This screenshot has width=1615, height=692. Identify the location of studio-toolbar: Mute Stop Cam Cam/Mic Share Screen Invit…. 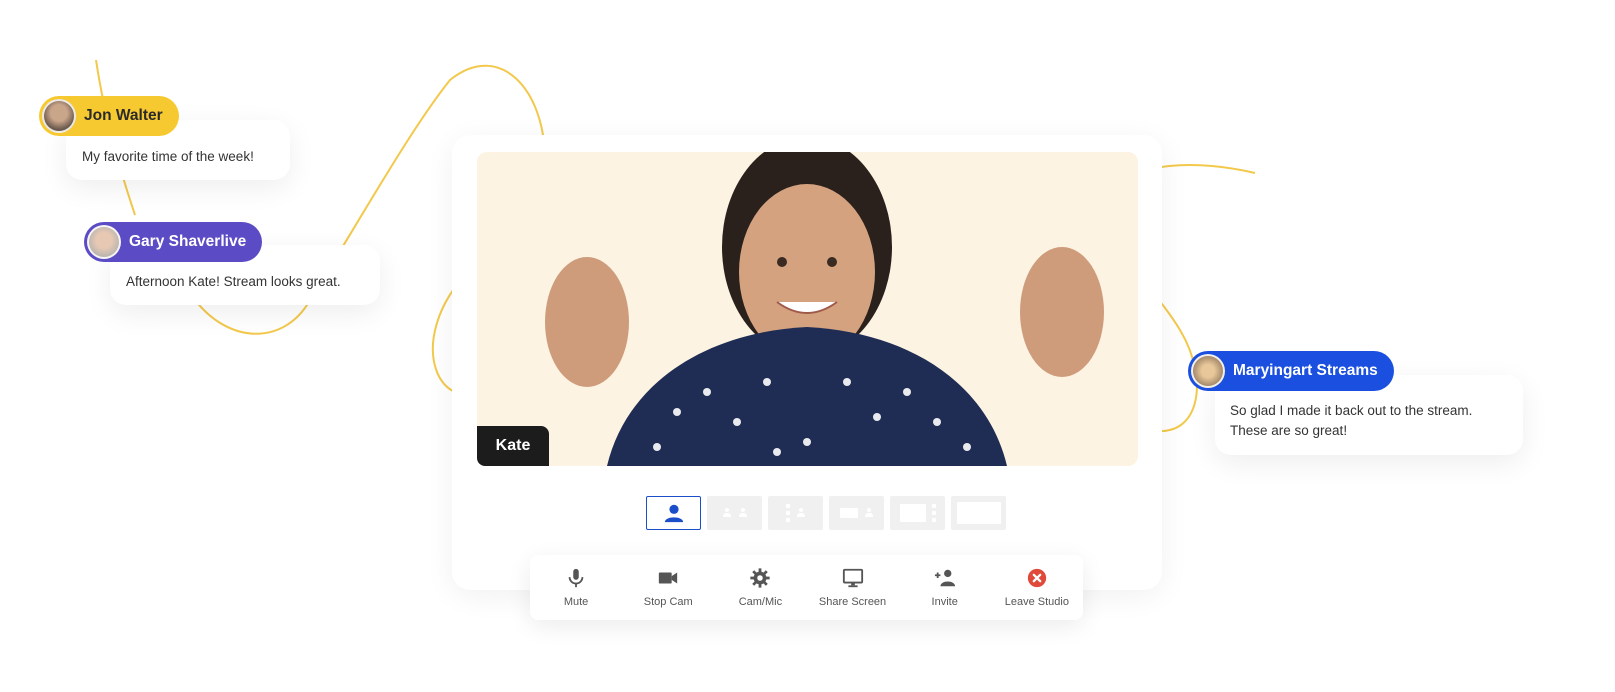
(806, 587).